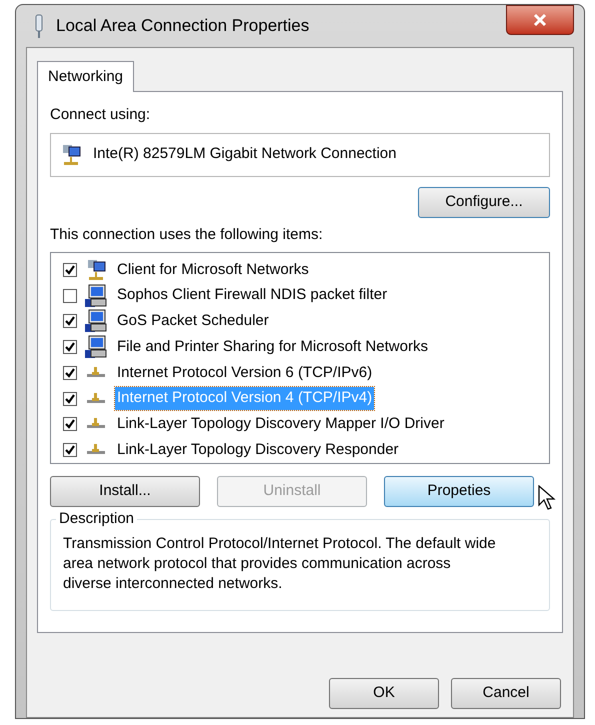 This screenshot has width=595, height=725. I want to click on description-text: Transmission Control Protocol/Internet Protocol. The default wide area network protocol that provides communication across diverse interconnected networks., so click(280, 564).